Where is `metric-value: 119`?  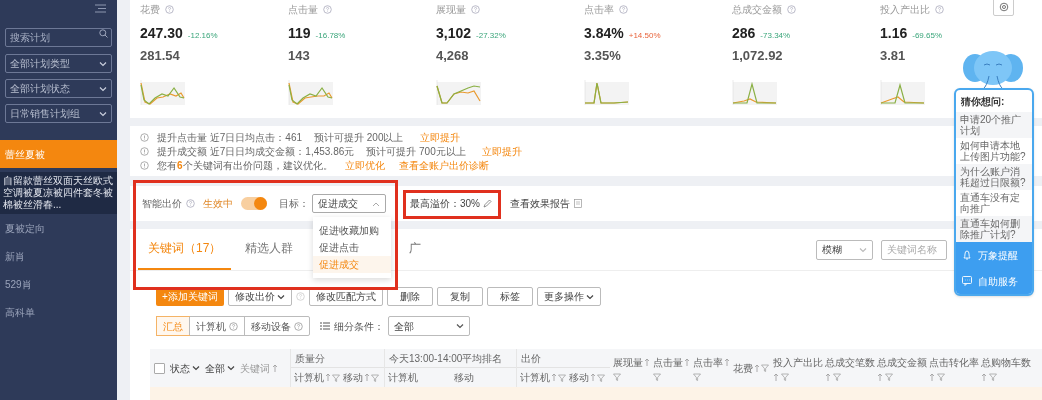
metric-value: 119 is located at coordinates (299, 33).